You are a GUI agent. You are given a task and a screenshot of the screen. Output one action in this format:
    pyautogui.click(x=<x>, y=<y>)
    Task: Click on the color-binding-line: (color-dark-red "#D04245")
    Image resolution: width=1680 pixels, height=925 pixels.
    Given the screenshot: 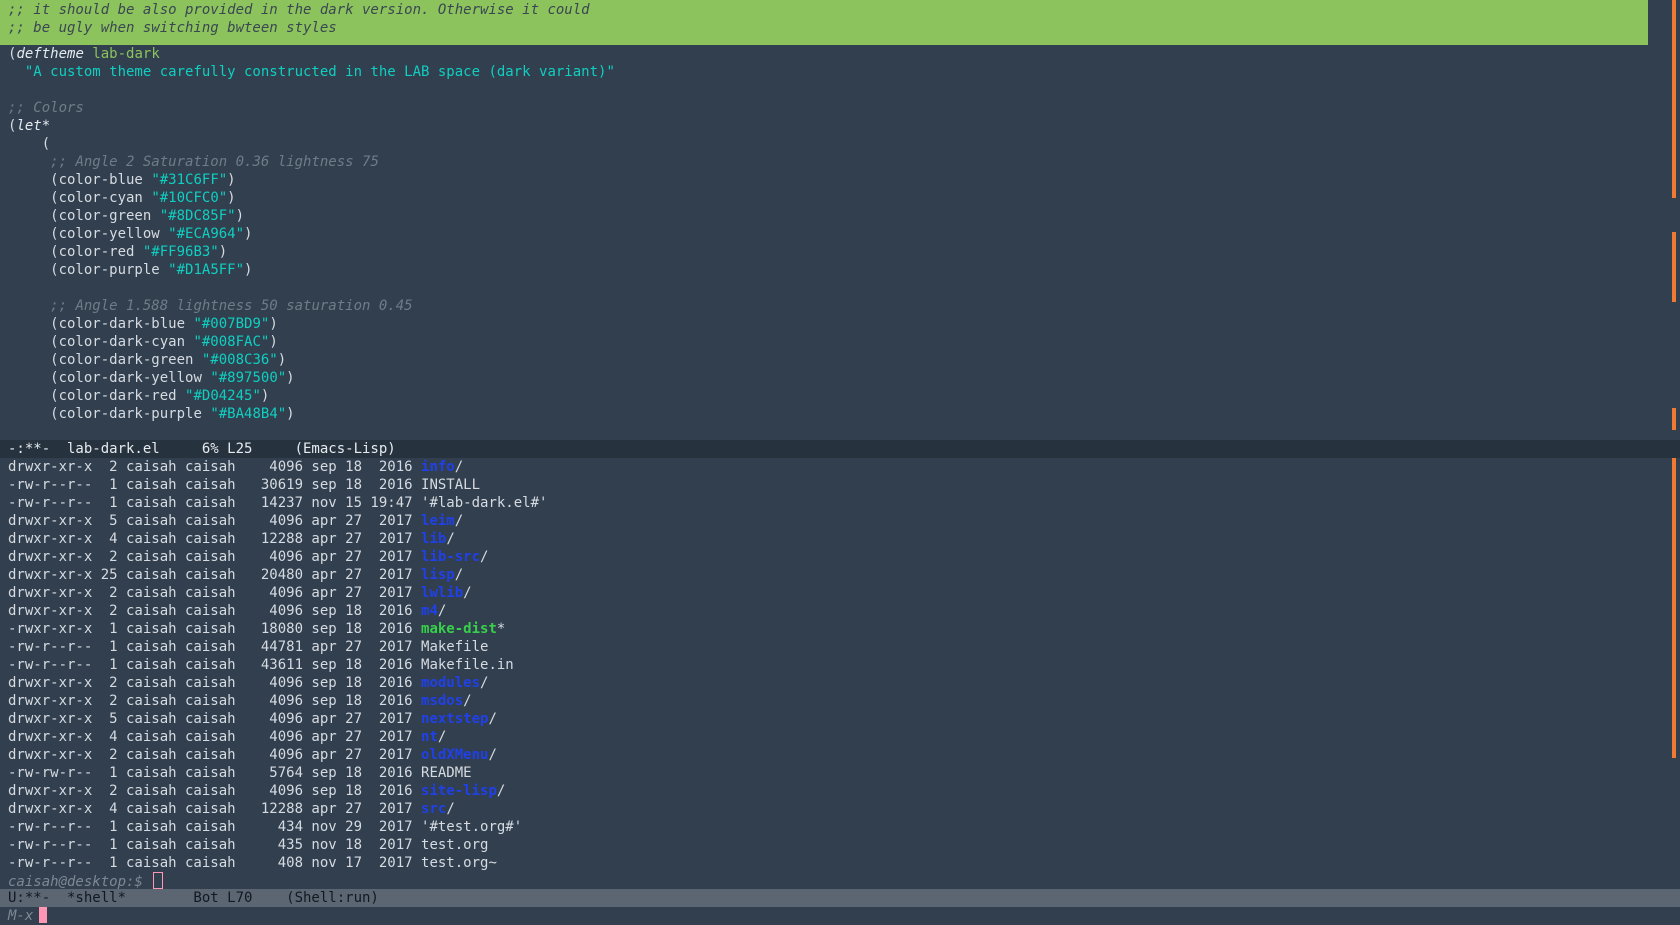 What is the action you would take?
    pyautogui.click(x=139, y=396)
    